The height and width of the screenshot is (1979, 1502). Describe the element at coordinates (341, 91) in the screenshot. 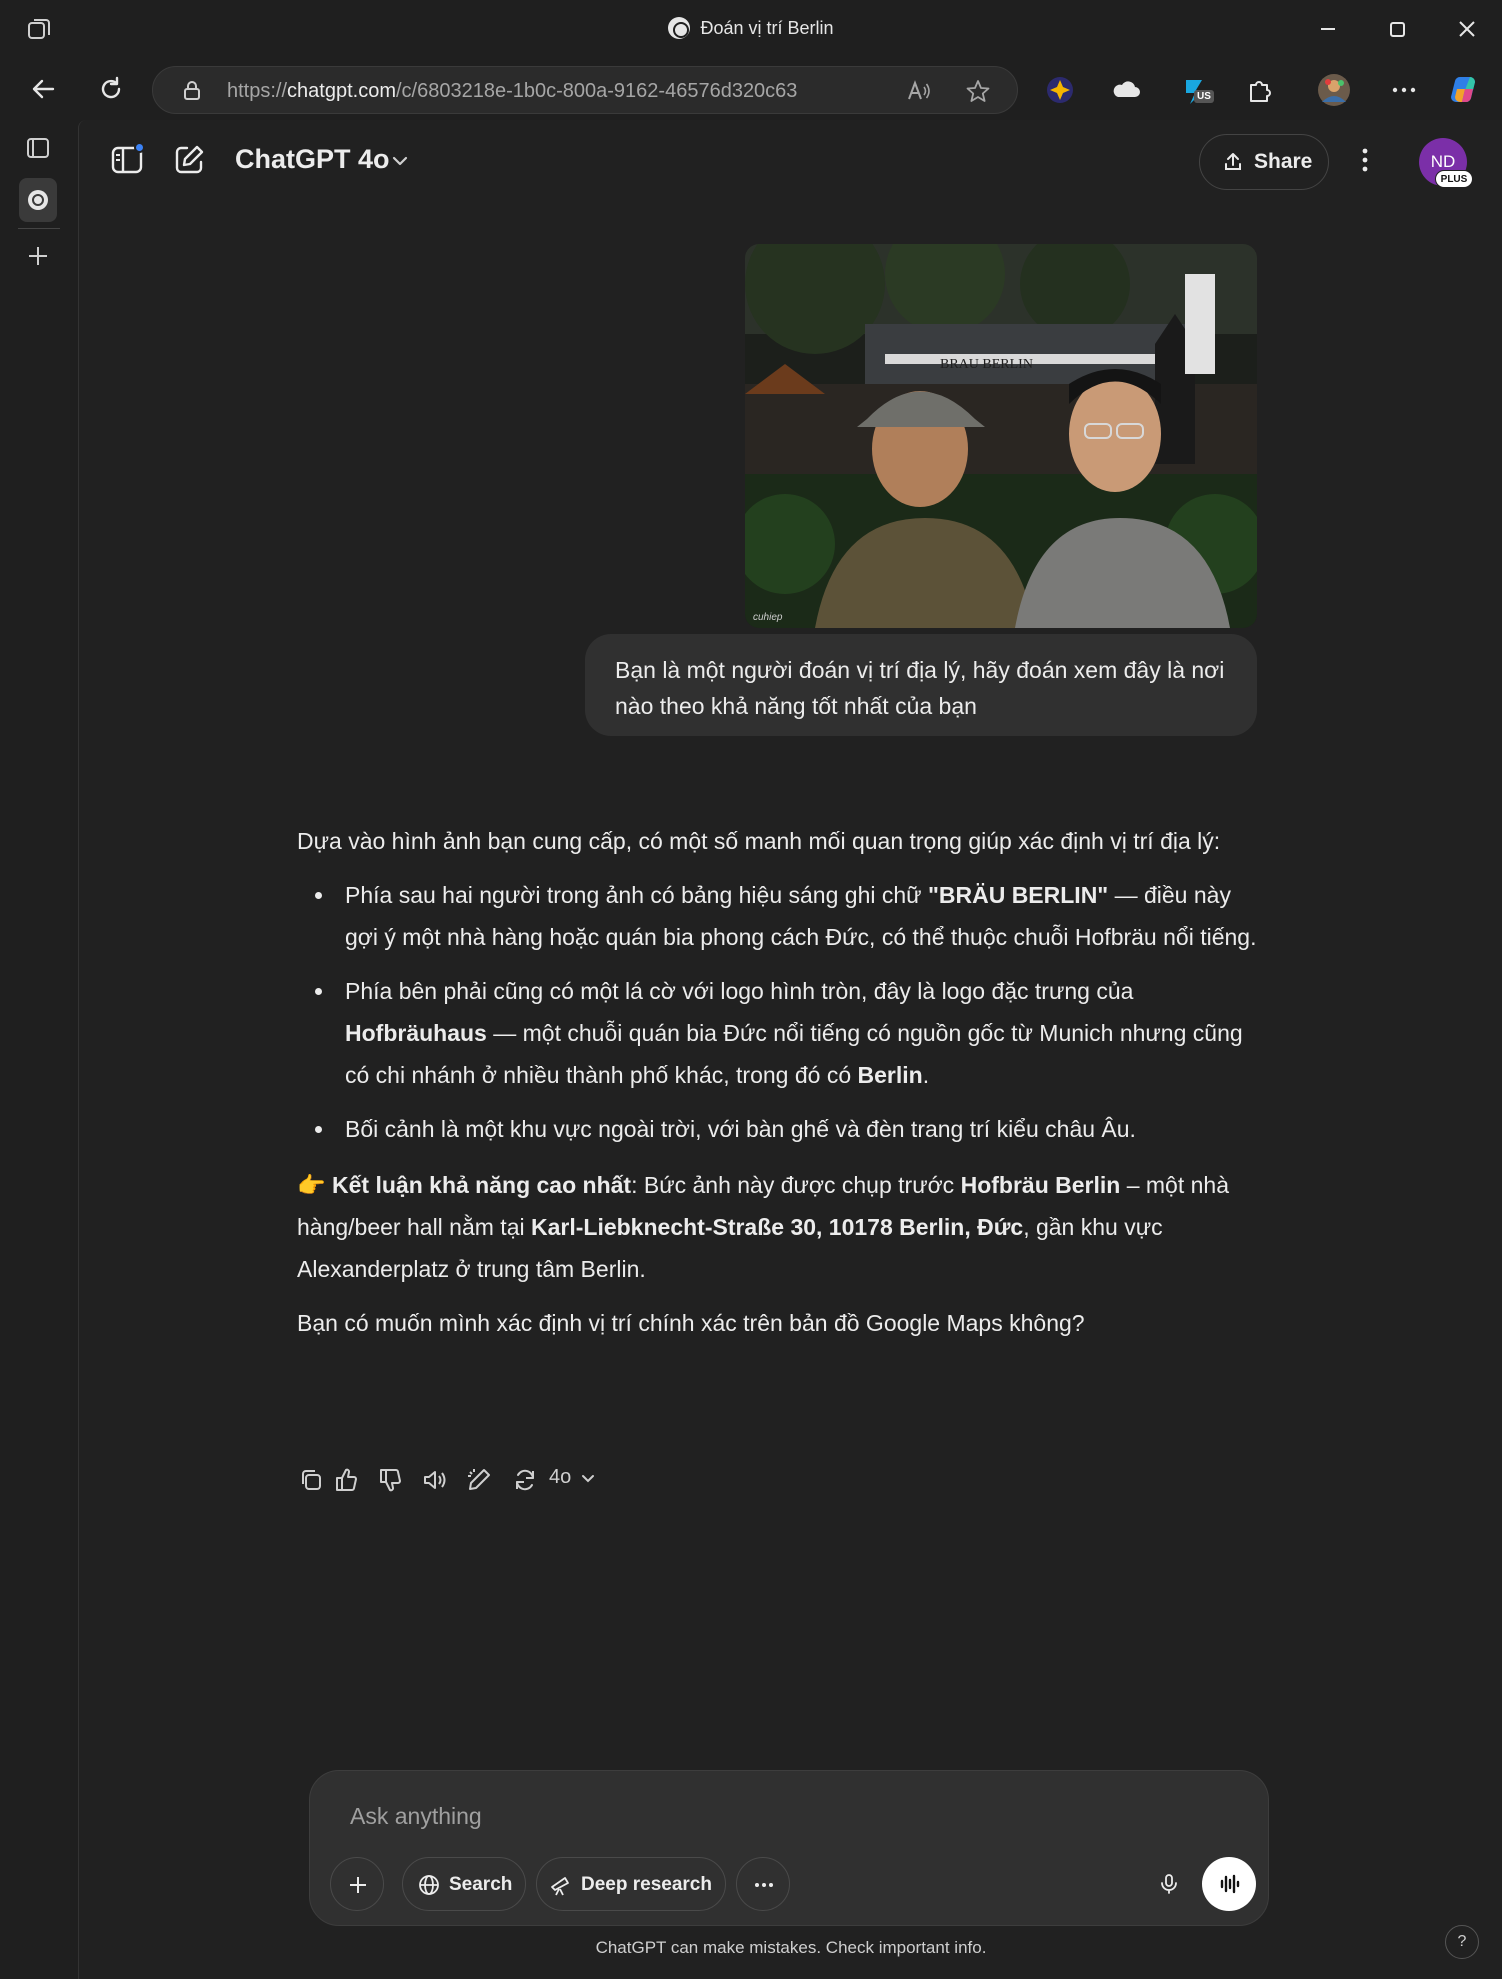

I see `url-domain: chatgpt.com` at that location.